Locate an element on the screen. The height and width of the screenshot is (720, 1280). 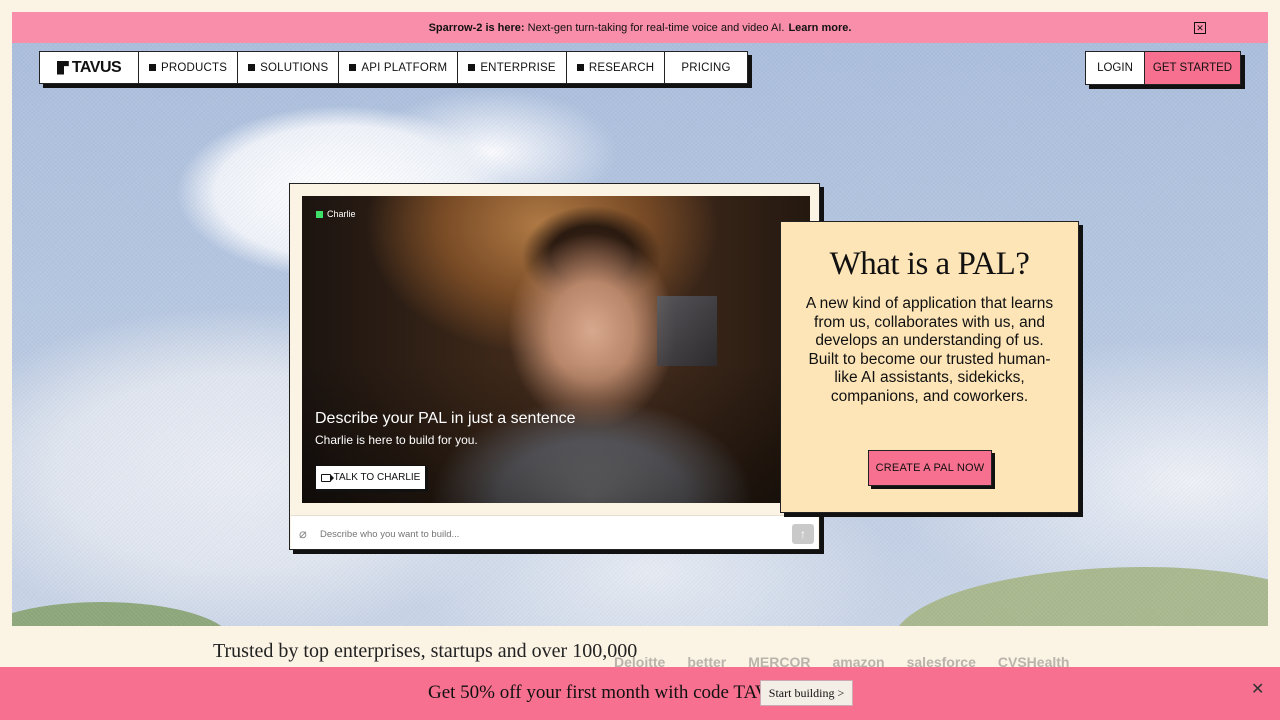
talk-to-charlie-button: TALK TO CHARLIE is located at coordinates (370, 477).